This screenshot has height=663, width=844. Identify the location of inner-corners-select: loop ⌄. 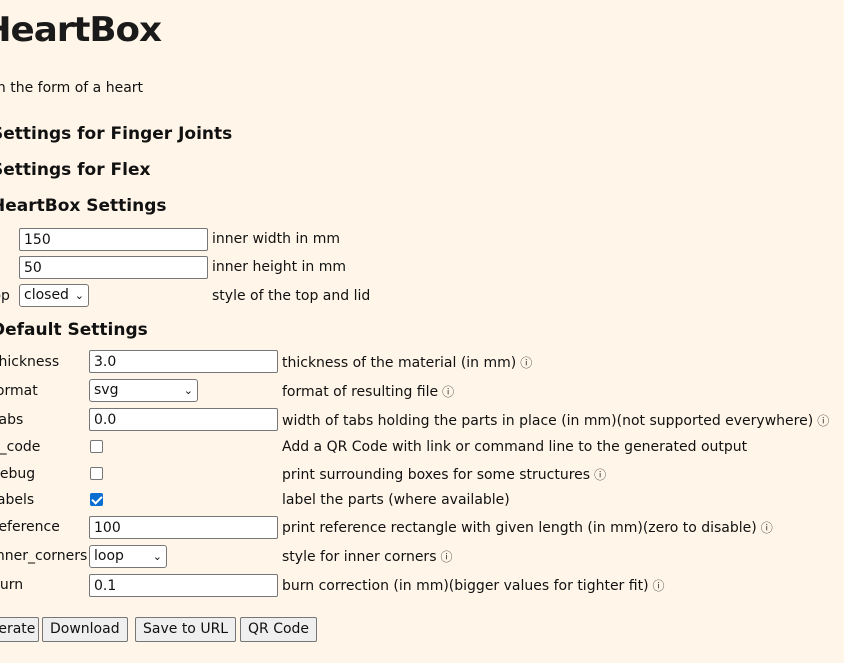
(128, 556).